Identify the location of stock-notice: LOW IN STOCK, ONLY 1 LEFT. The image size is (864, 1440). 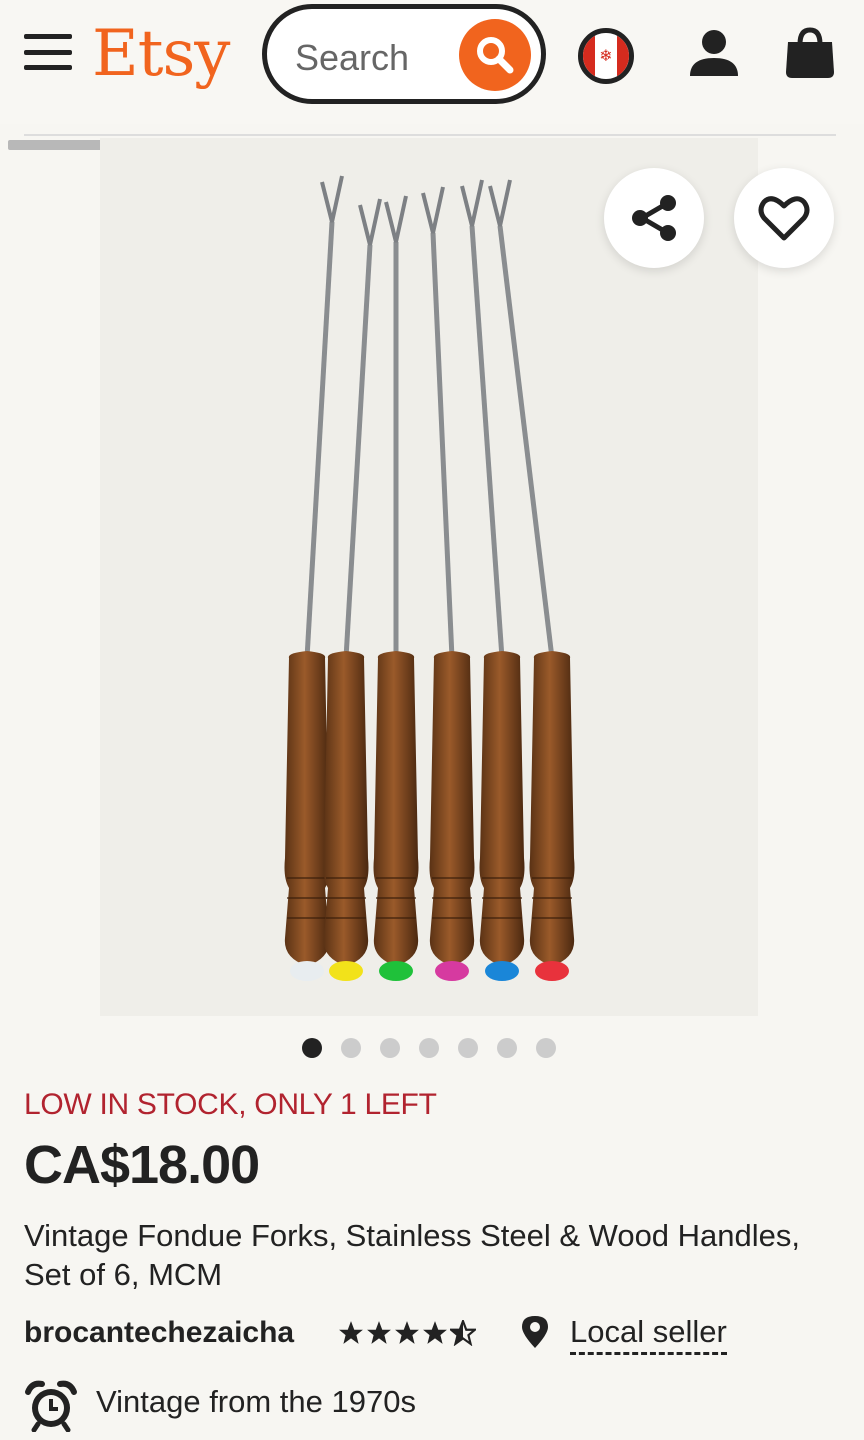
(230, 1104).